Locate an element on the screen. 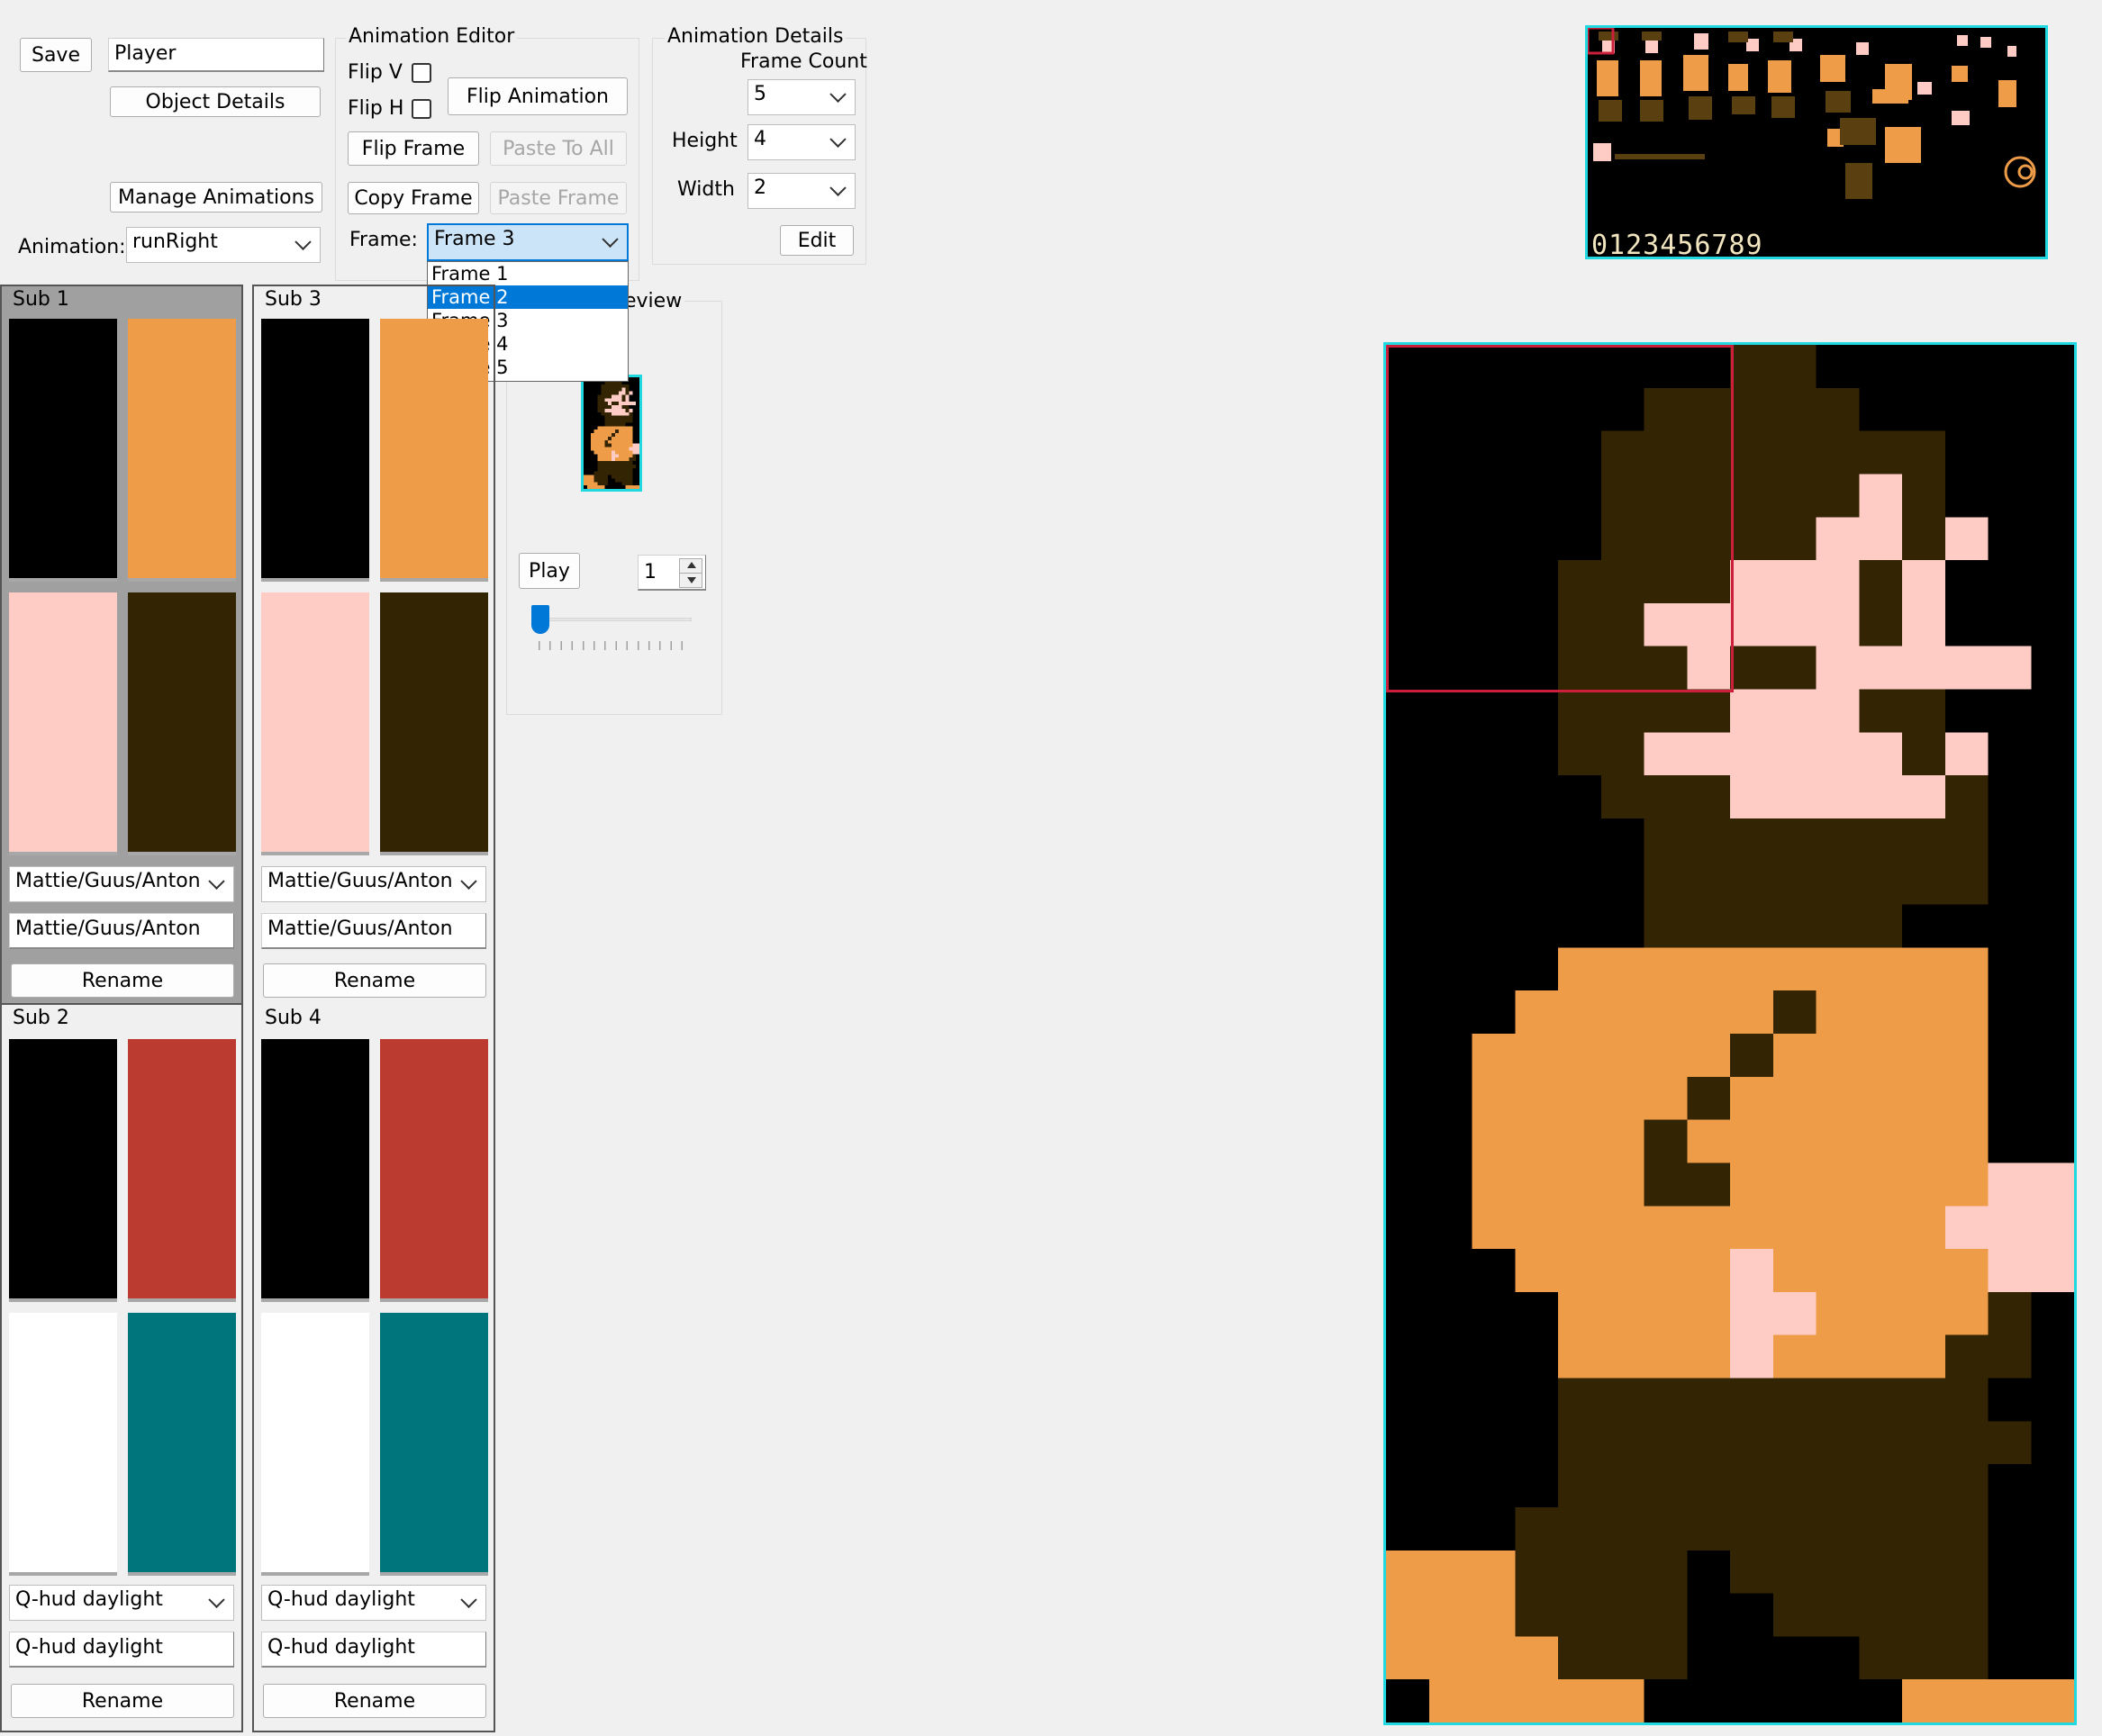 The height and width of the screenshot is (1736, 2102). flip-v-checkbox is located at coordinates (421, 73).